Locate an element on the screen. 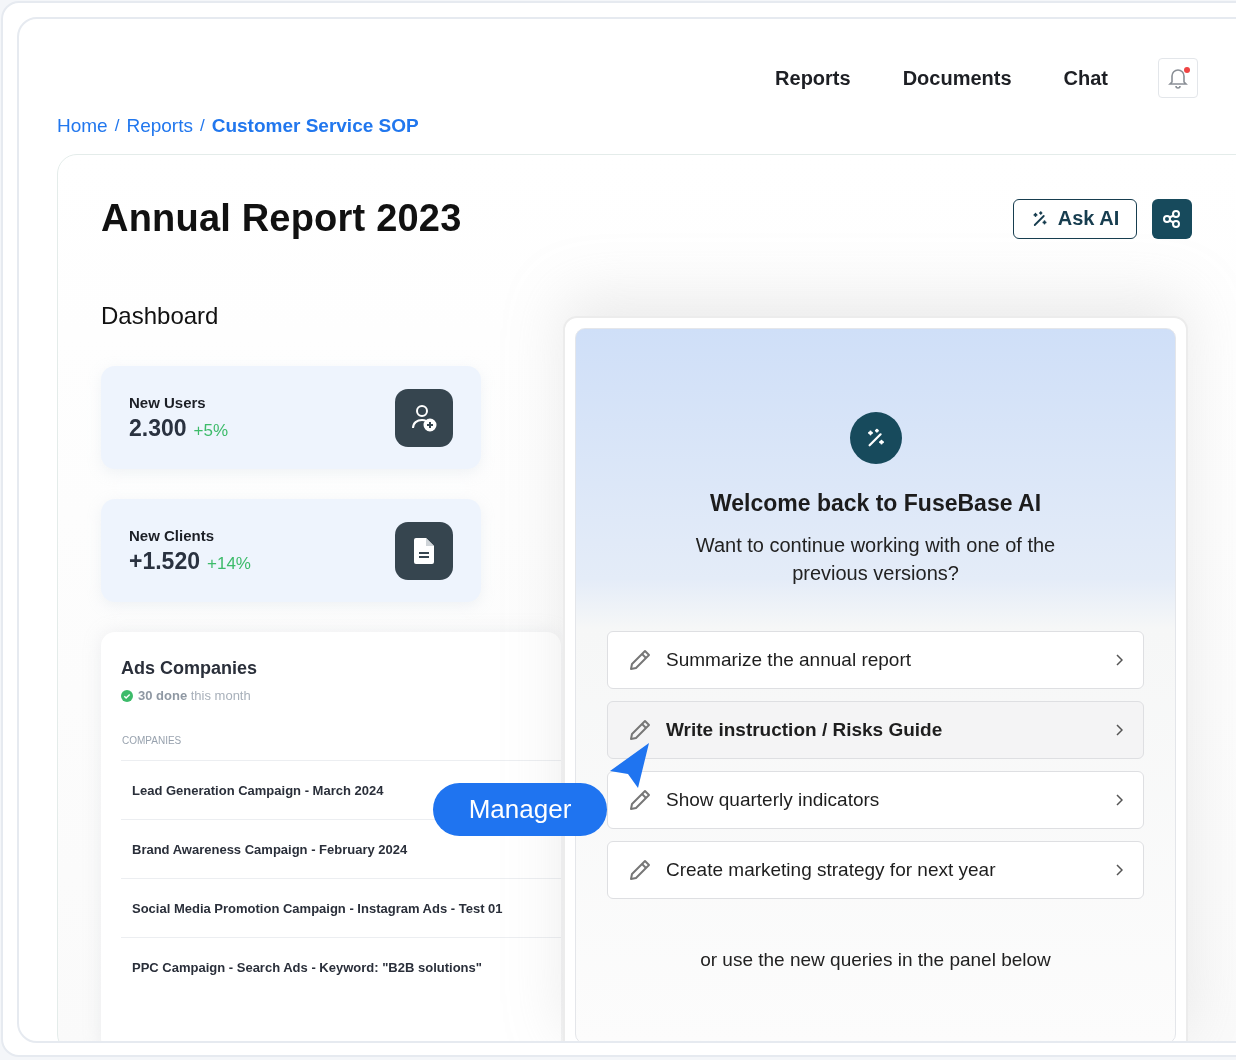 Image resolution: width=1236 pixels, height=1060 pixels. cursor-label: Manager is located at coordinates (520, 809).